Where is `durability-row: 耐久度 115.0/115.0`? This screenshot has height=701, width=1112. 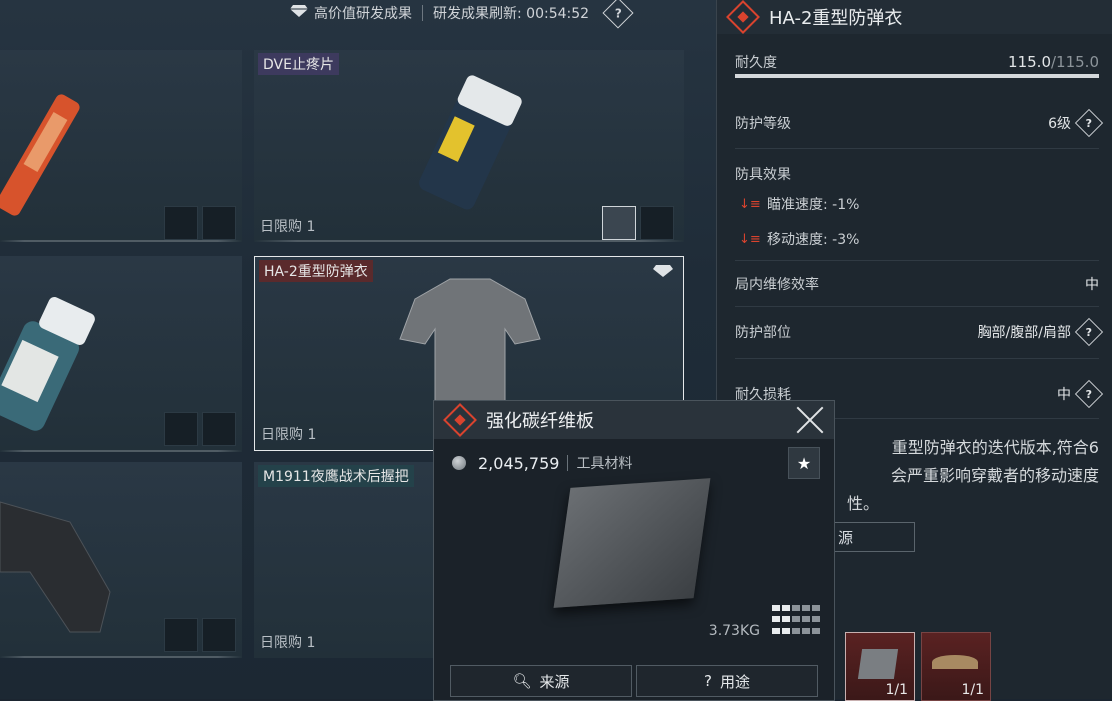
durability-row: 耐久度 115.0/115.0 is located at coordinates (917, 62).